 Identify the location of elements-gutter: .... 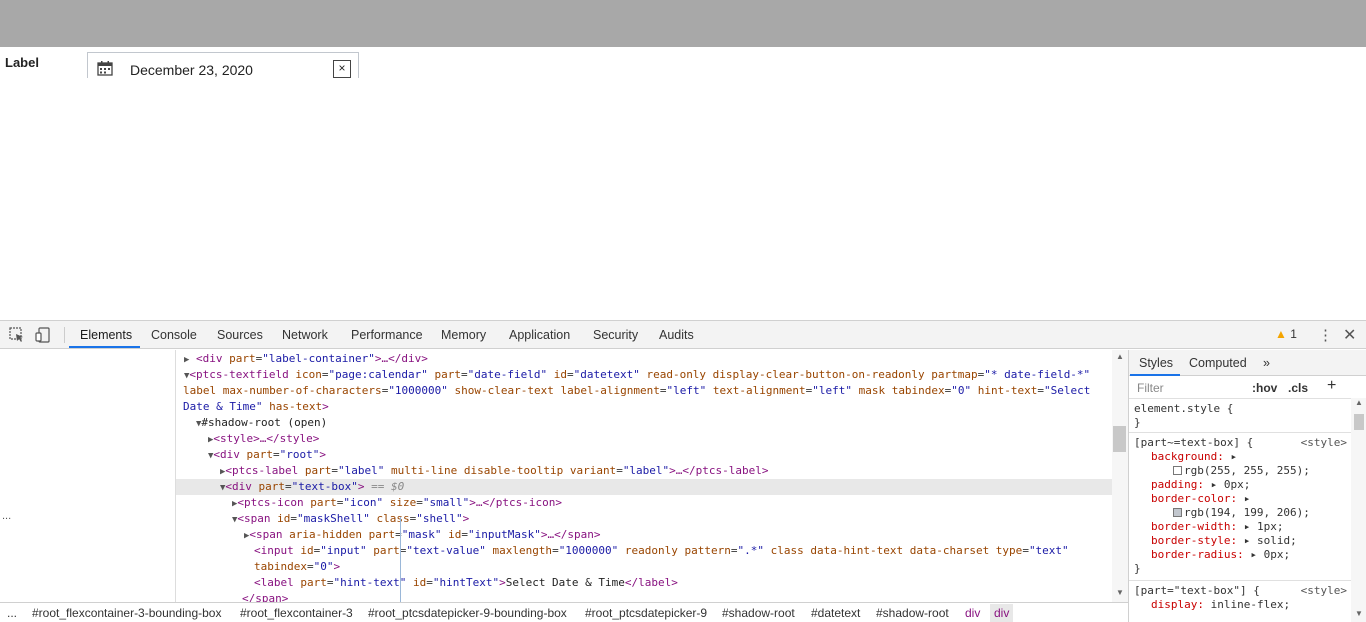
(88, 476).